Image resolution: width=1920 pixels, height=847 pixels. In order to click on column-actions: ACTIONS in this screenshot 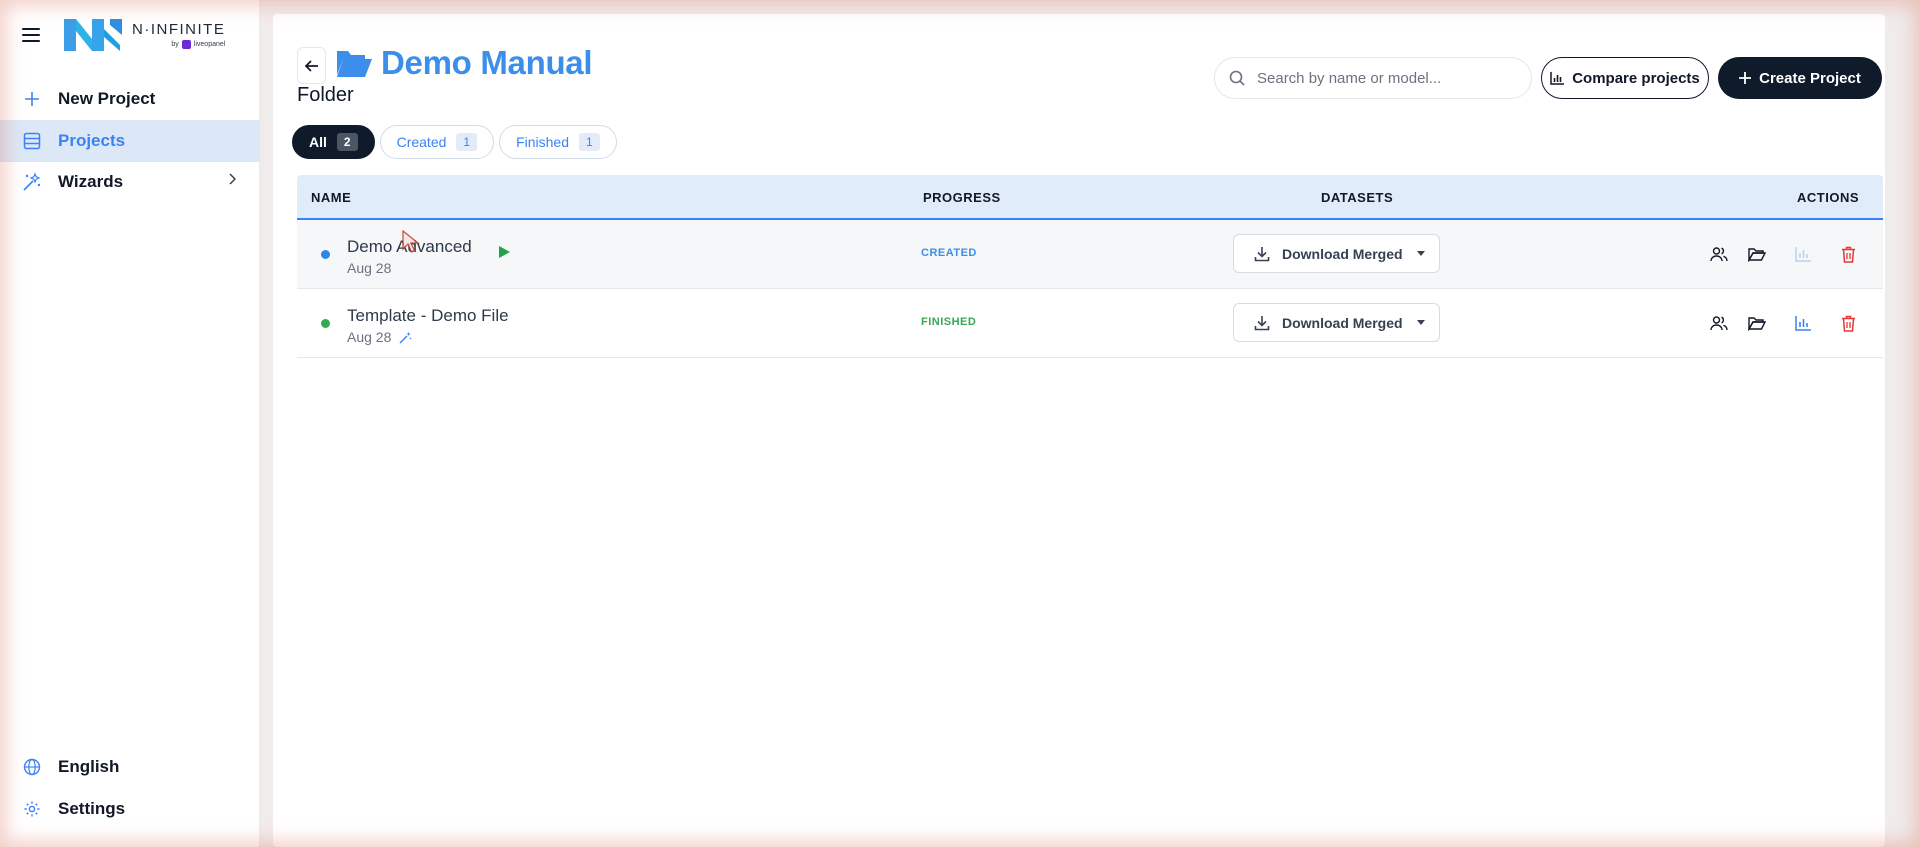, I will do `click(1828, 197)`.